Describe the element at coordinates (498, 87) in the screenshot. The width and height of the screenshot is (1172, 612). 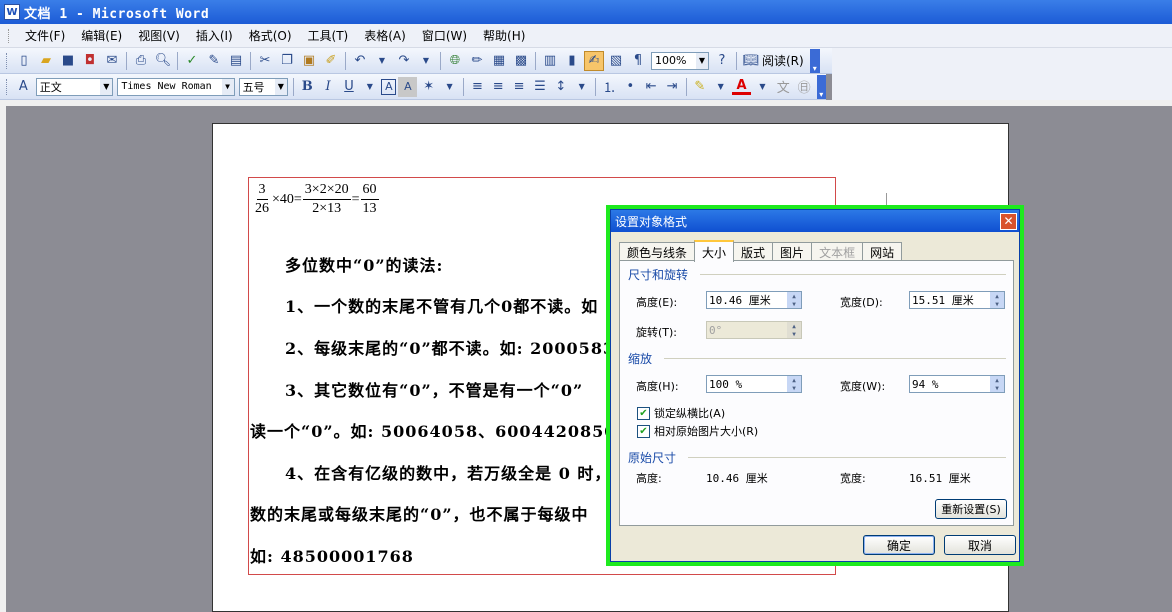
I see `align-center-icon: ≡` at that location.